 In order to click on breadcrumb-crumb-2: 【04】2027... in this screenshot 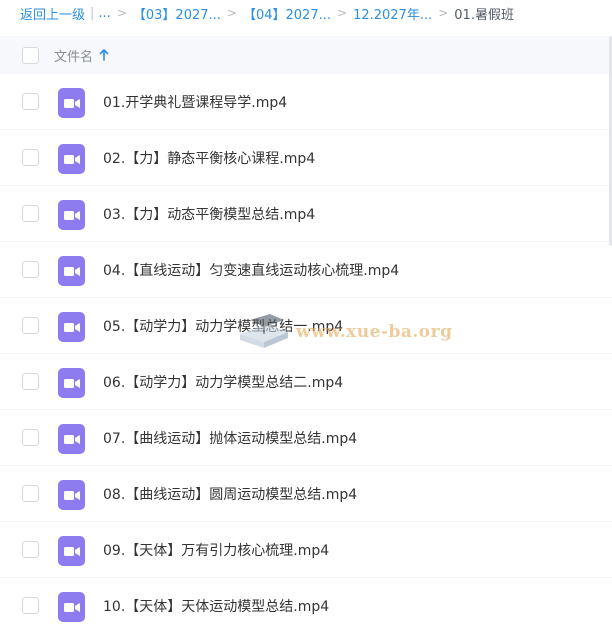, I will do `click(287, 13)`.